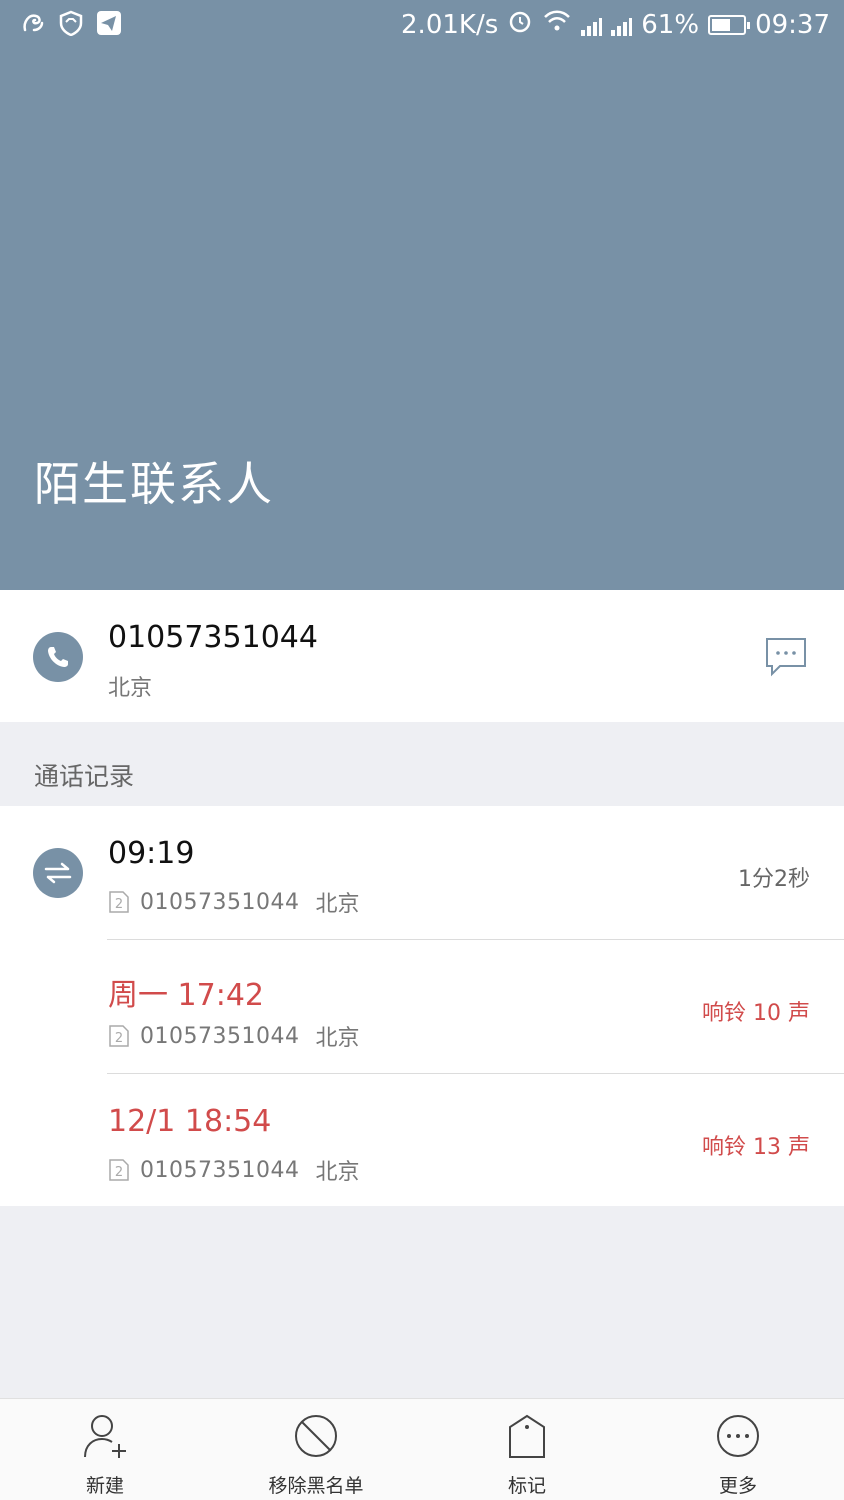 This screenshot has height=1500, width=844. What do you see at coordinates (422, 656) in the screenshot?
I see `number-card: 01057351044 北京` at bounding box center [422, 656].